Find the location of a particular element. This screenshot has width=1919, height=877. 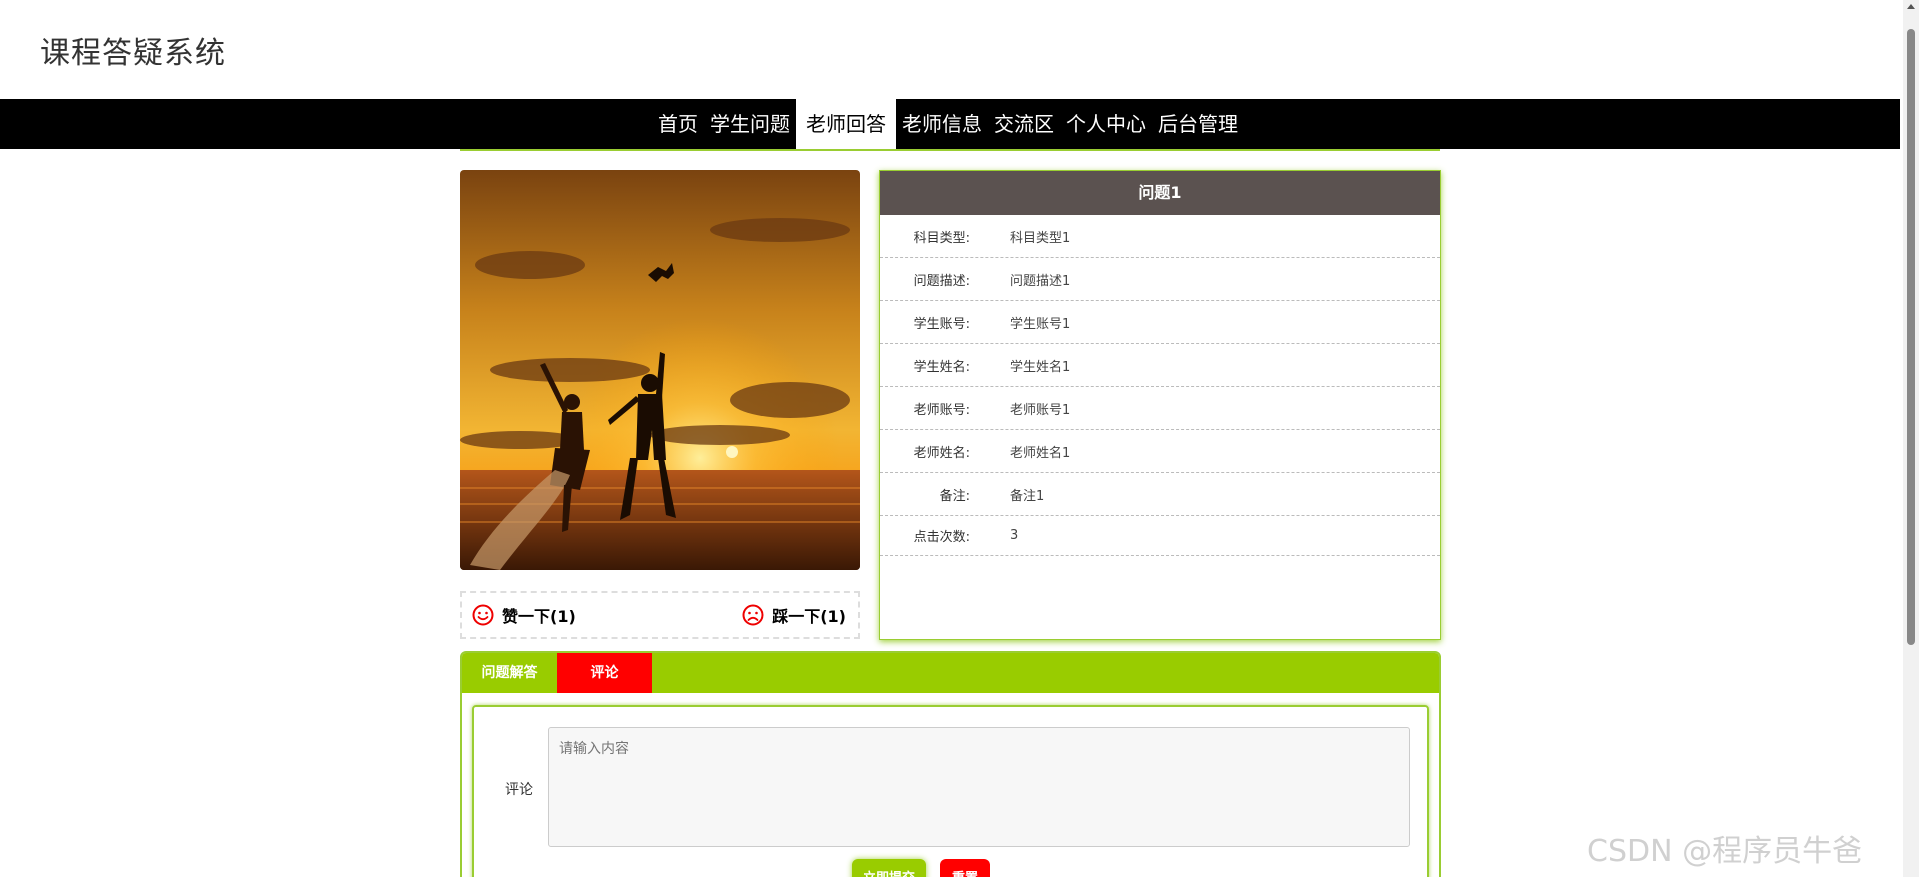

main-nav: 首页 学生问题 老师回答 老师信息 交流区 个人中心 后台管理 is located at coordinates (950, 124).